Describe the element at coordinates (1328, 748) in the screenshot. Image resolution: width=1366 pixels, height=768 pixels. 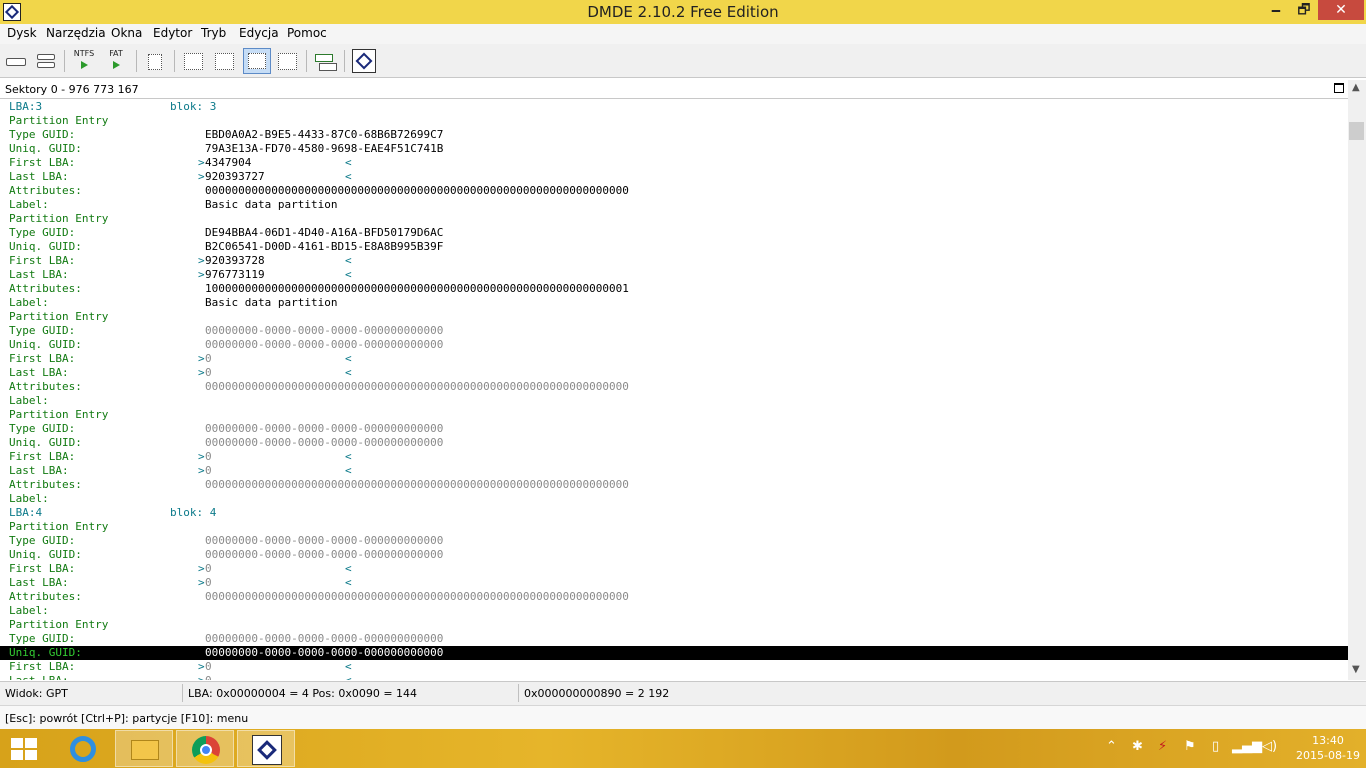
I see `clock: 13:40 2015-08-19` at that location.